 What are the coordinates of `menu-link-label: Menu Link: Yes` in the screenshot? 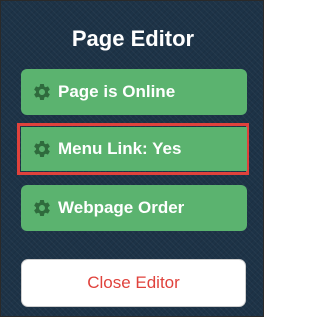 It's located at (120, 148).